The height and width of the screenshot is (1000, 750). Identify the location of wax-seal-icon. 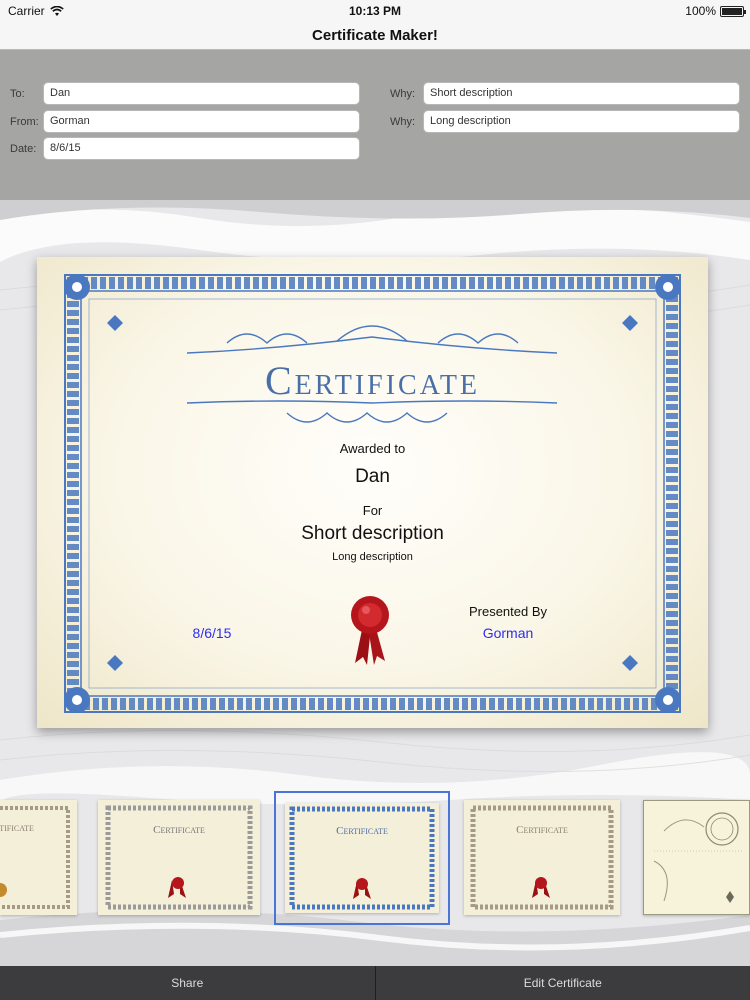
(370, 630).